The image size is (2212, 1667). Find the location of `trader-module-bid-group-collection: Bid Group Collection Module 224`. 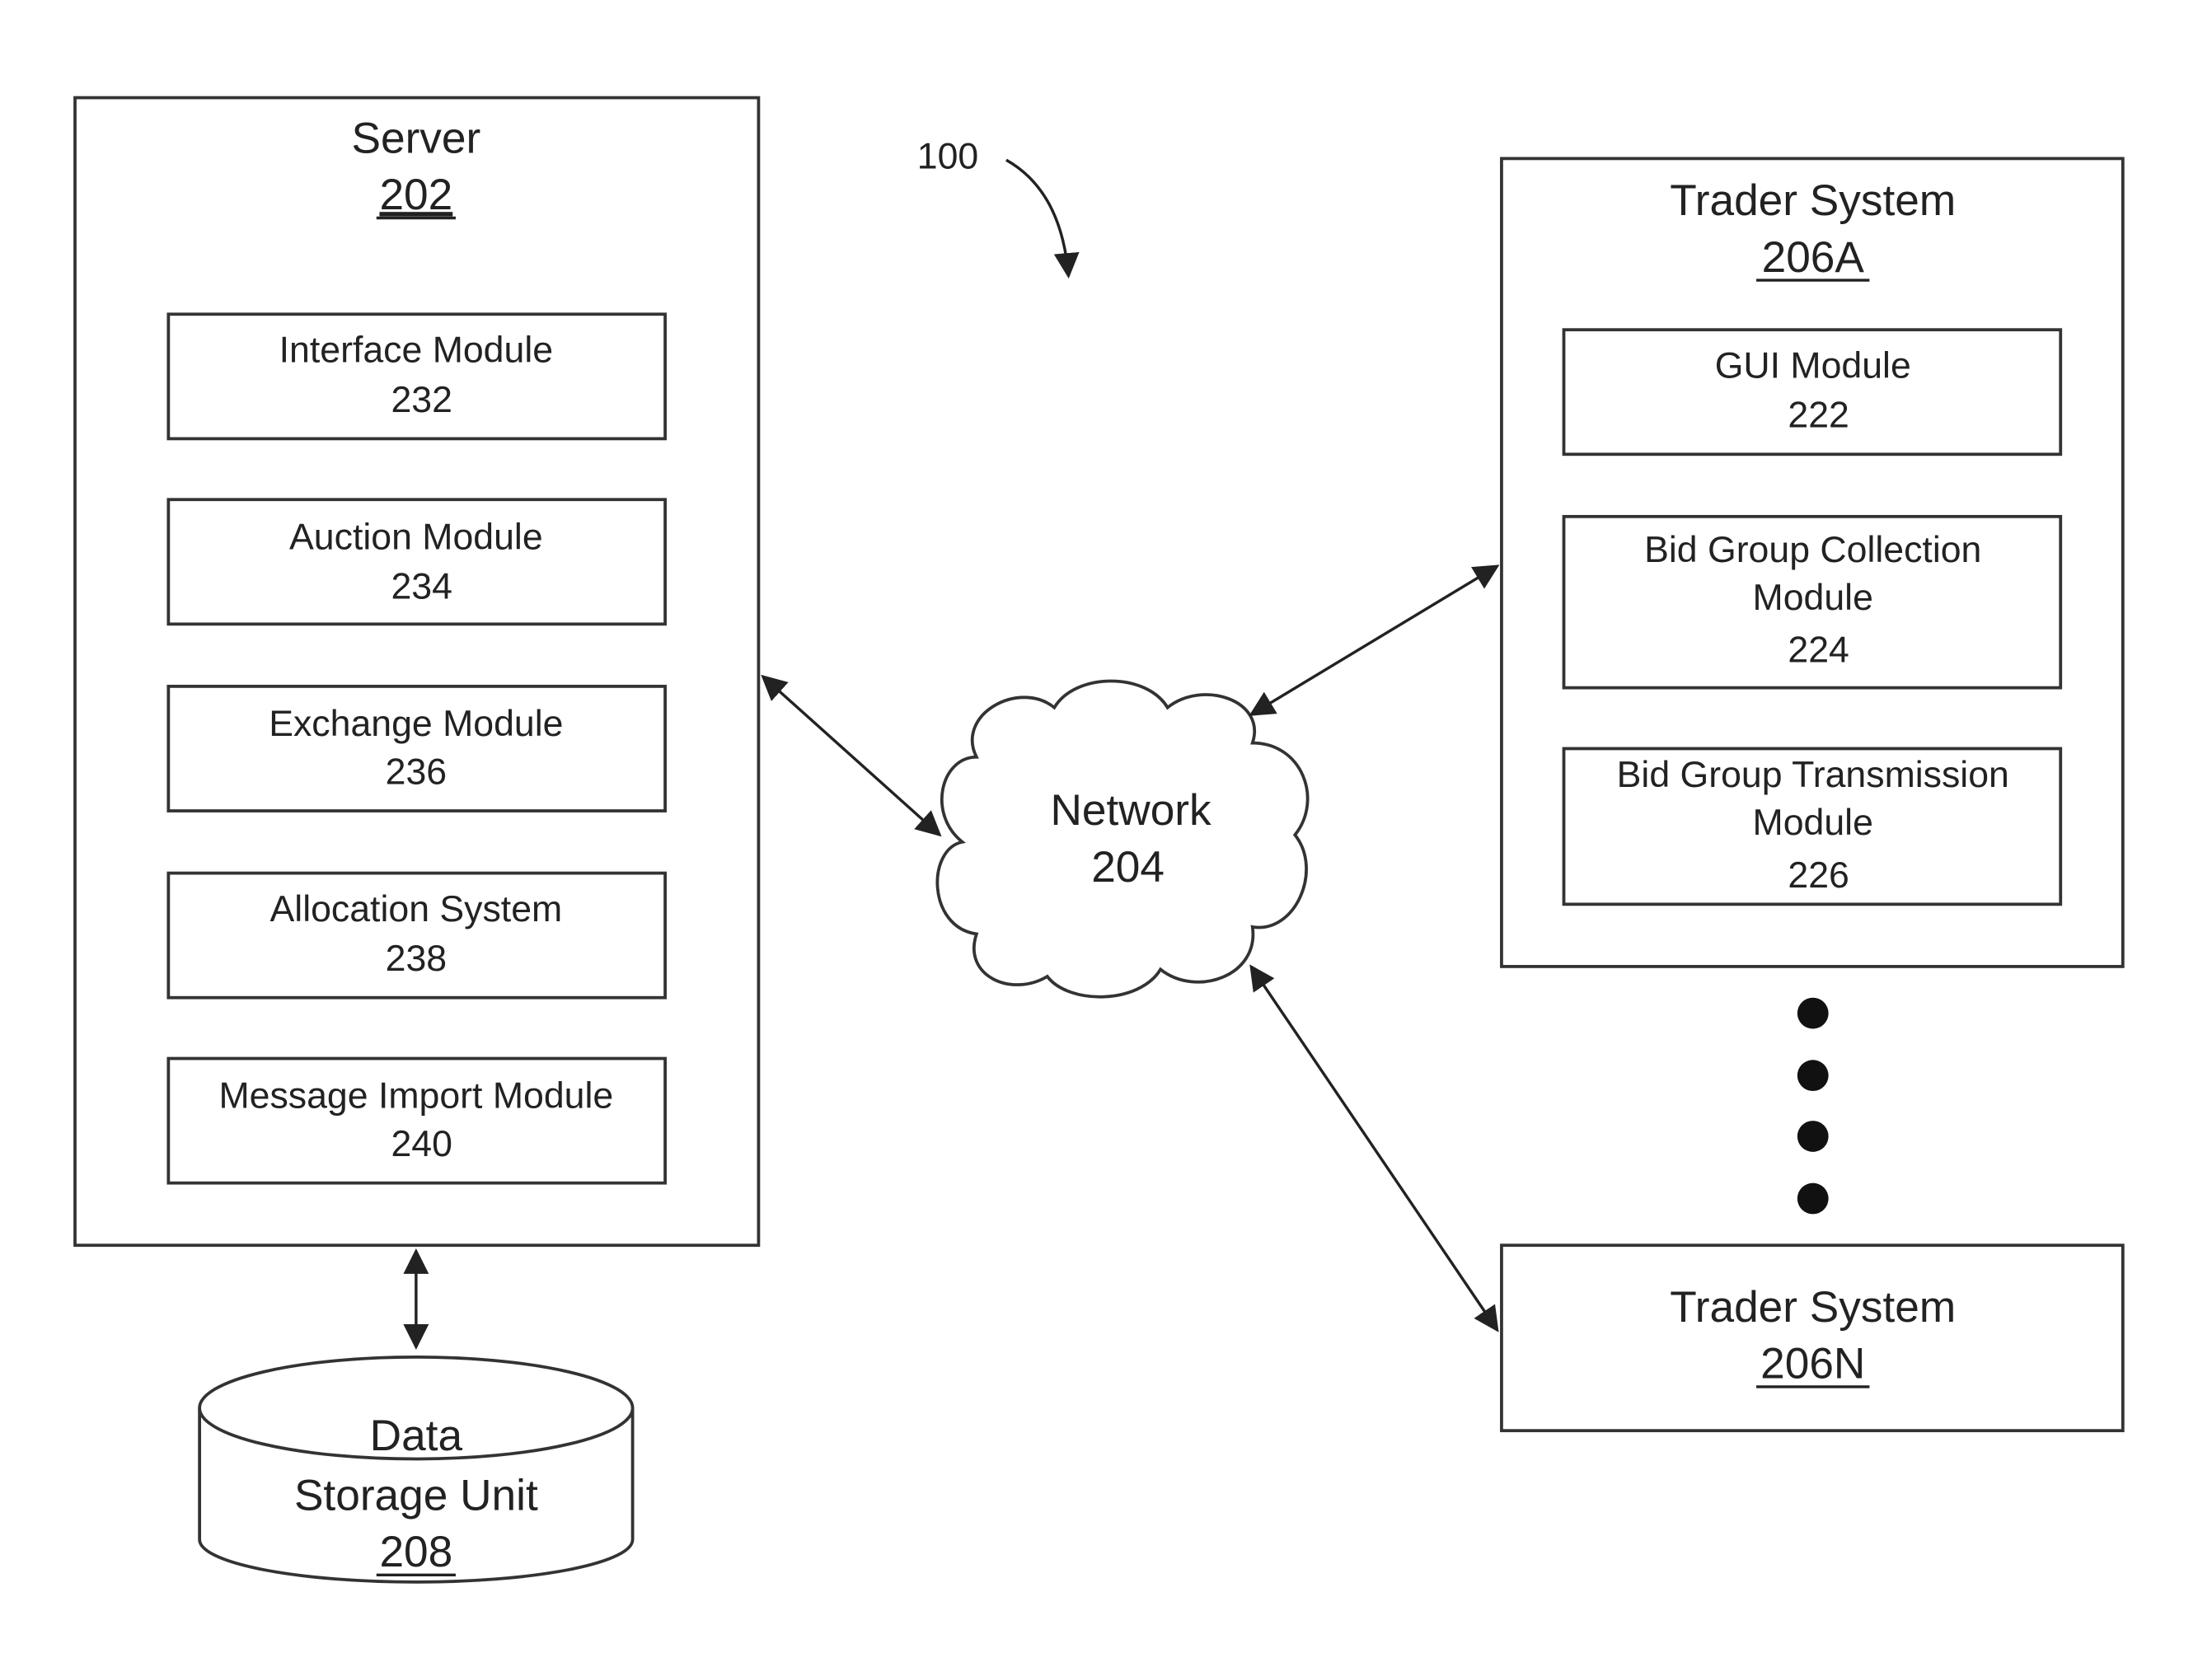

trader-module-bid-group-collection: Bid Group Collection Module 224 is located at coordinates (1812, 602).